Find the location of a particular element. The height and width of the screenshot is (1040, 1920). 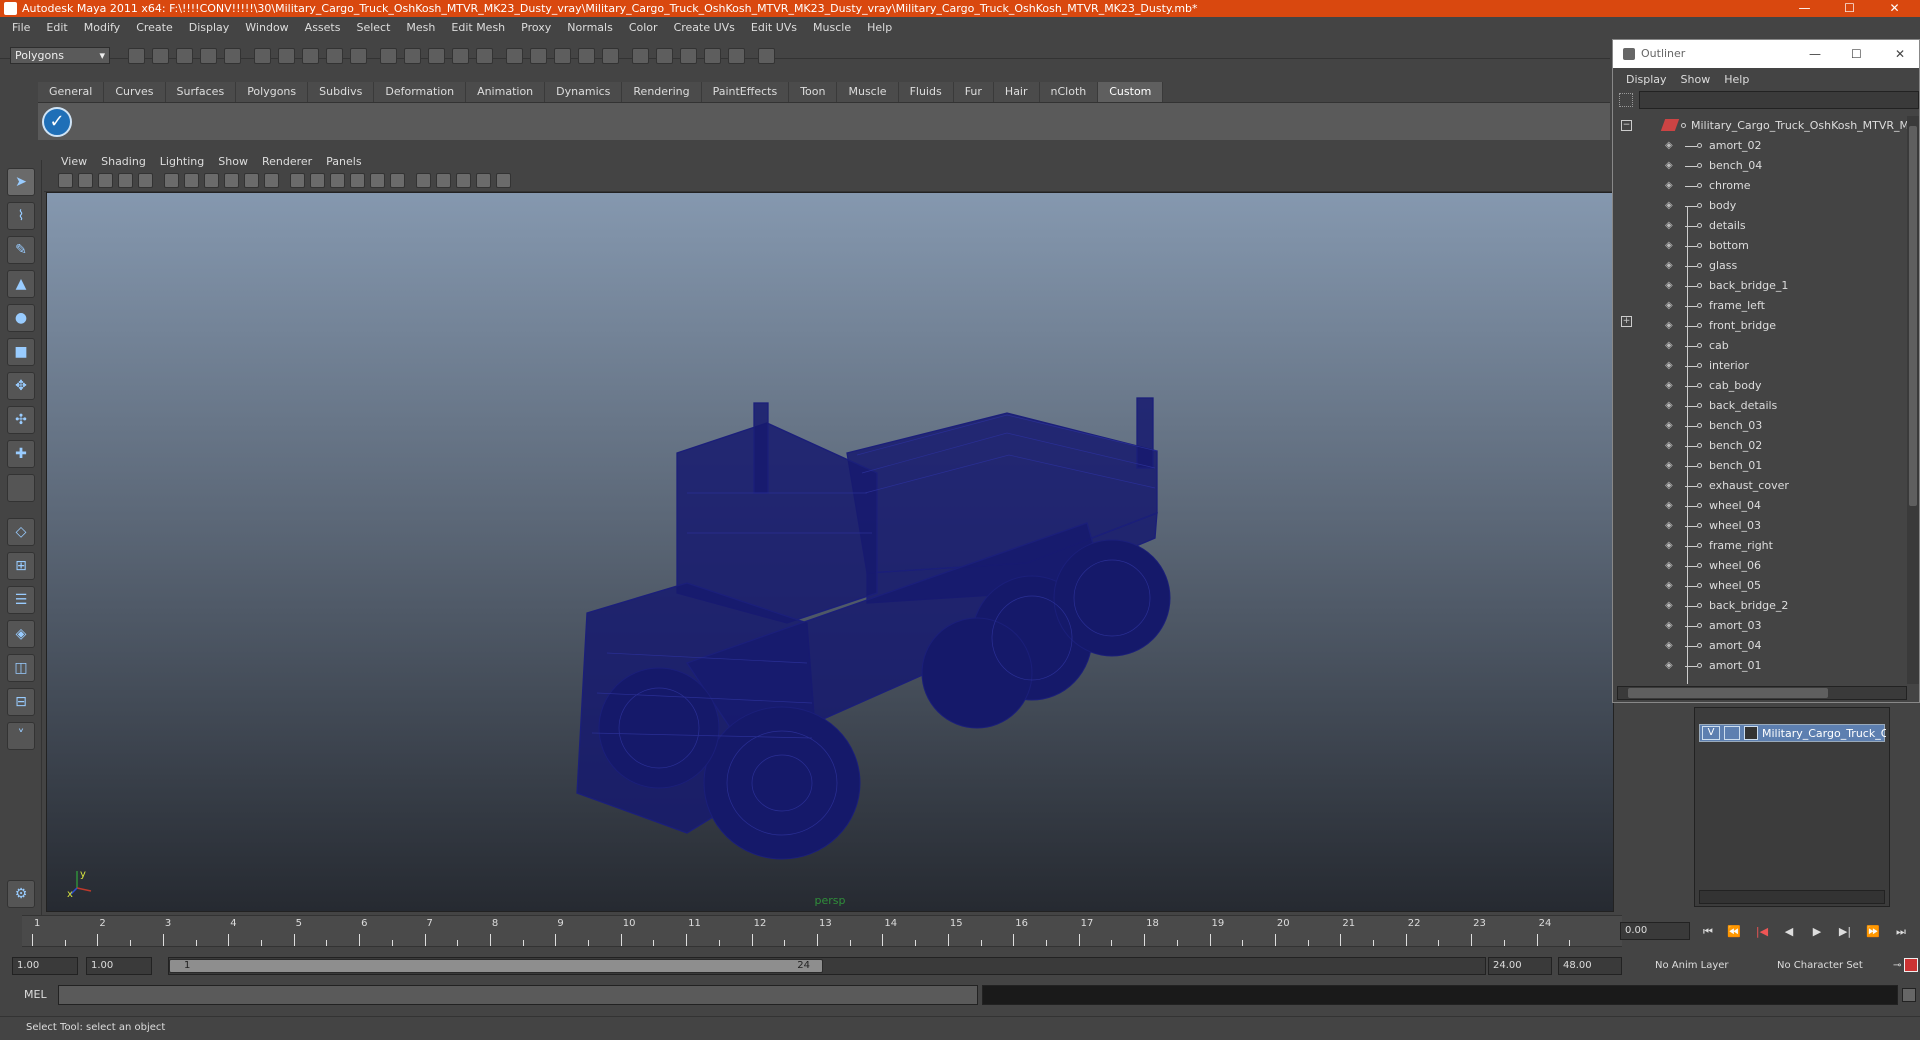

layer-color-swatch is located at coordinates (1751, 733).